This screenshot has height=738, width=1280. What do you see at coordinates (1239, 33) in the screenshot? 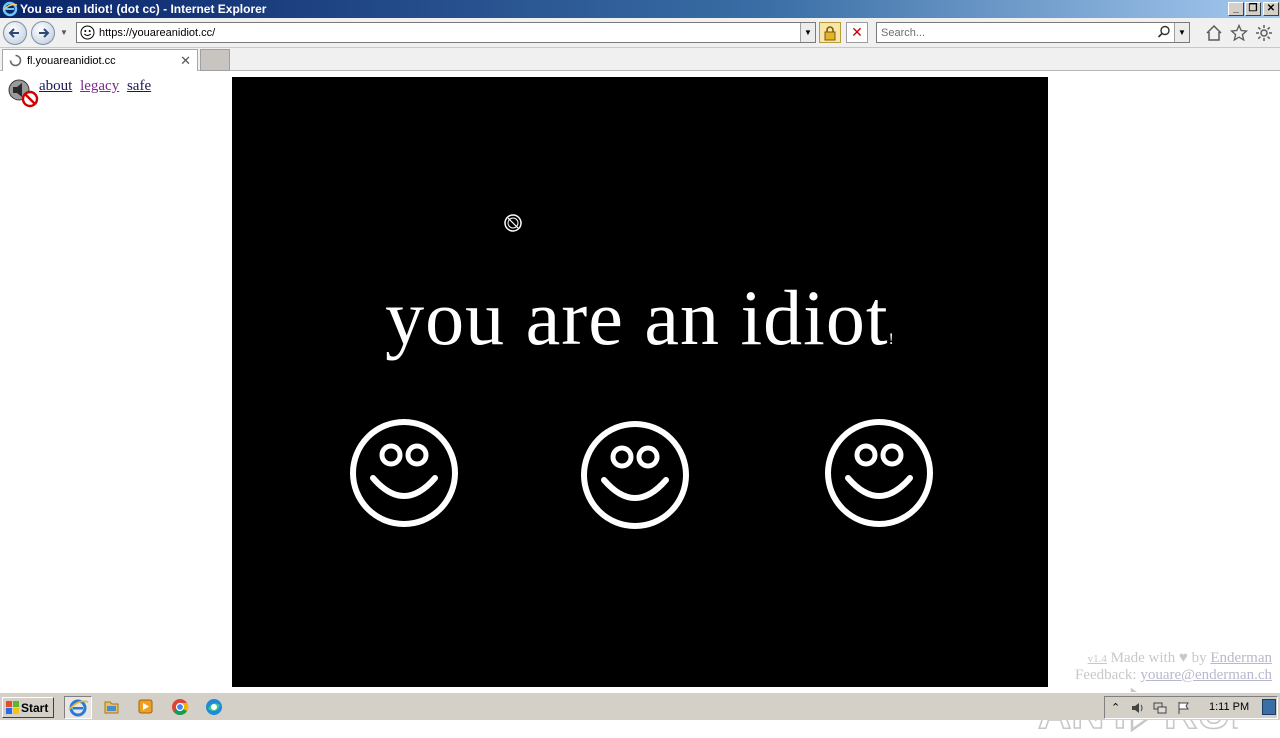
I see `favorites-star-icon` at bounding box center [1239, 33].